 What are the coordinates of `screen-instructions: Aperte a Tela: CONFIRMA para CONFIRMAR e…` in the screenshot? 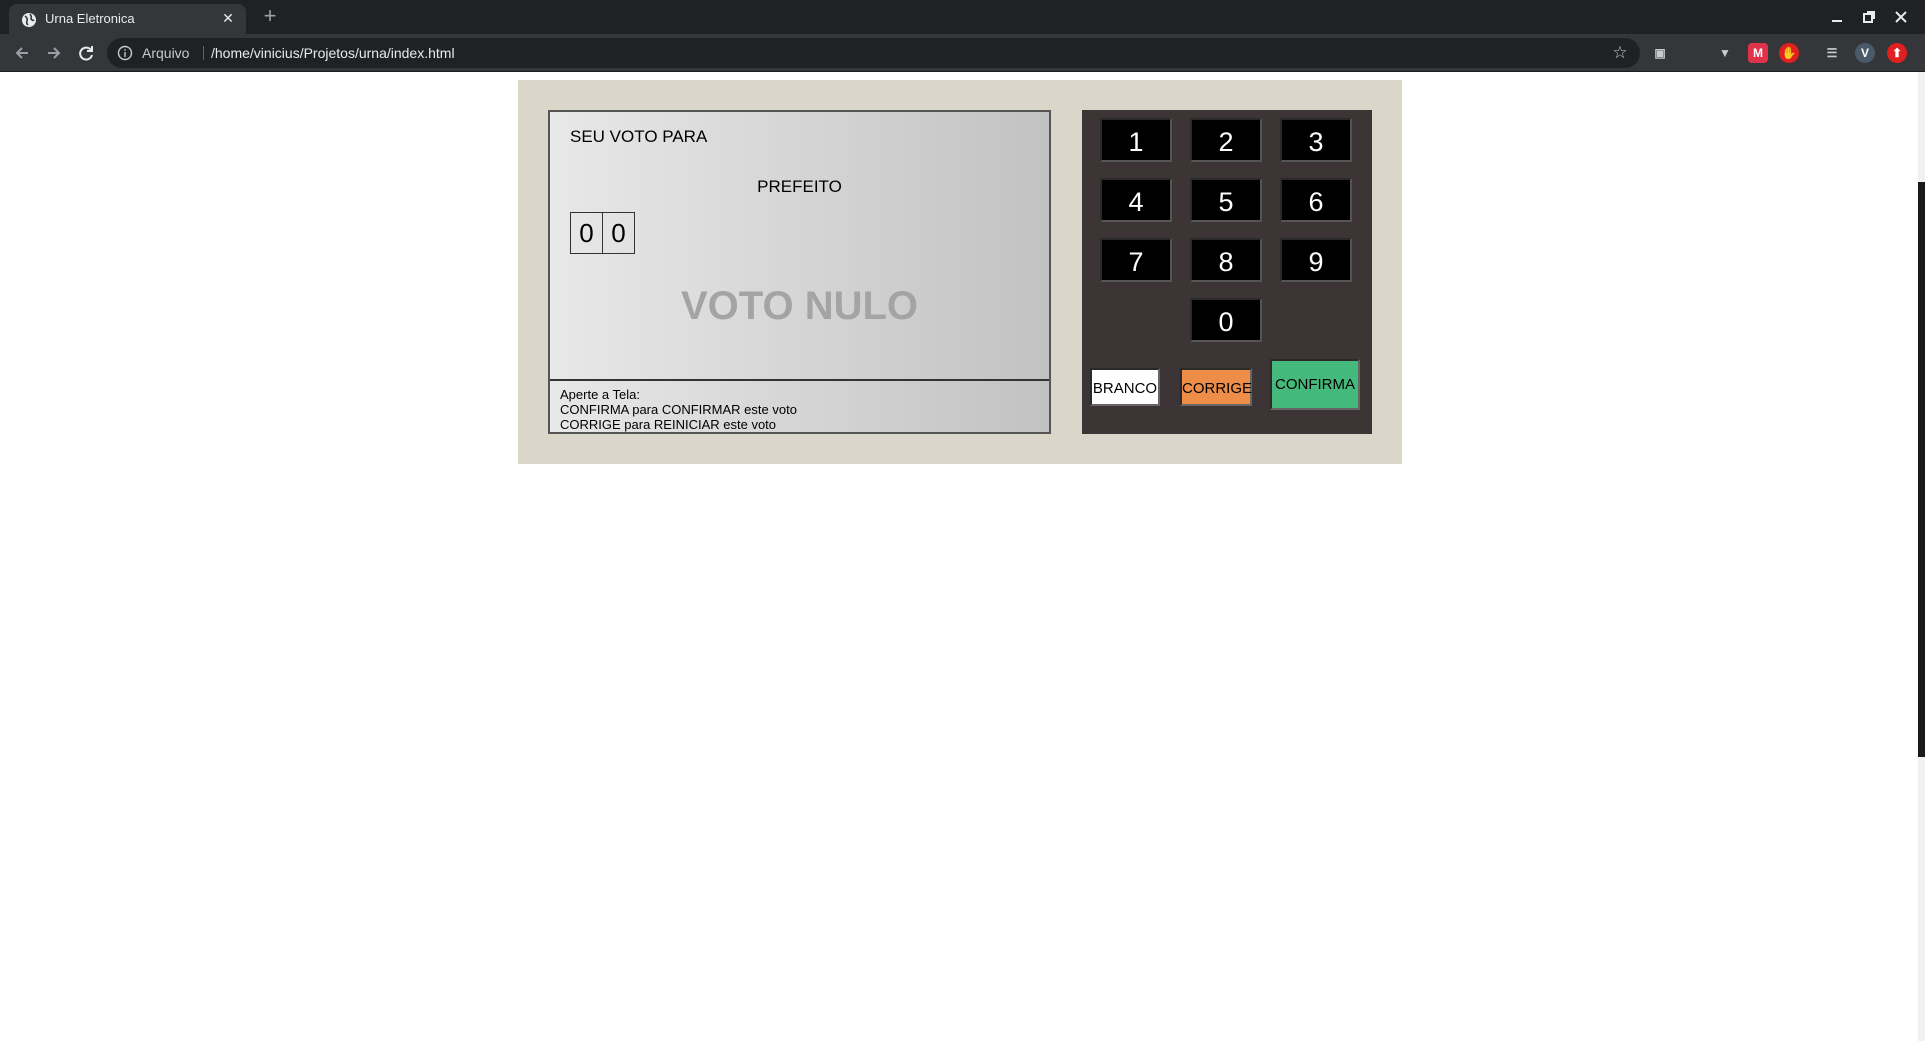 It's located at (799, 405).